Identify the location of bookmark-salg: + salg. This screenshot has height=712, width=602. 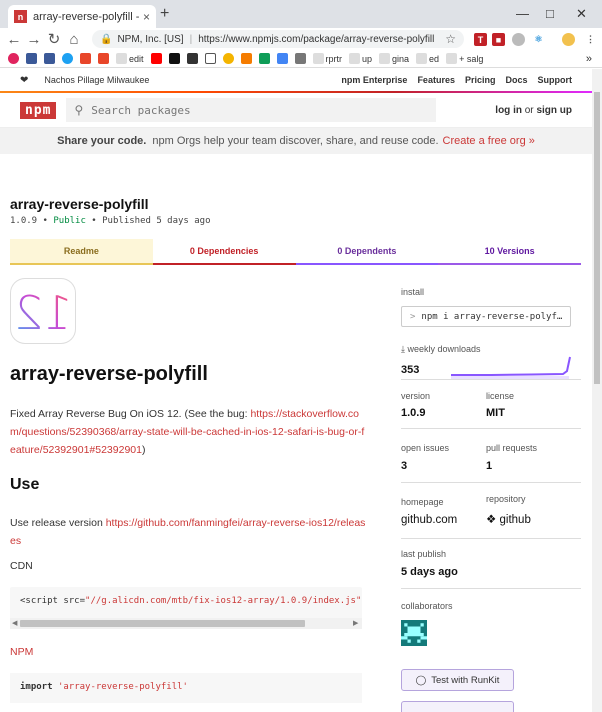
(464, 58).